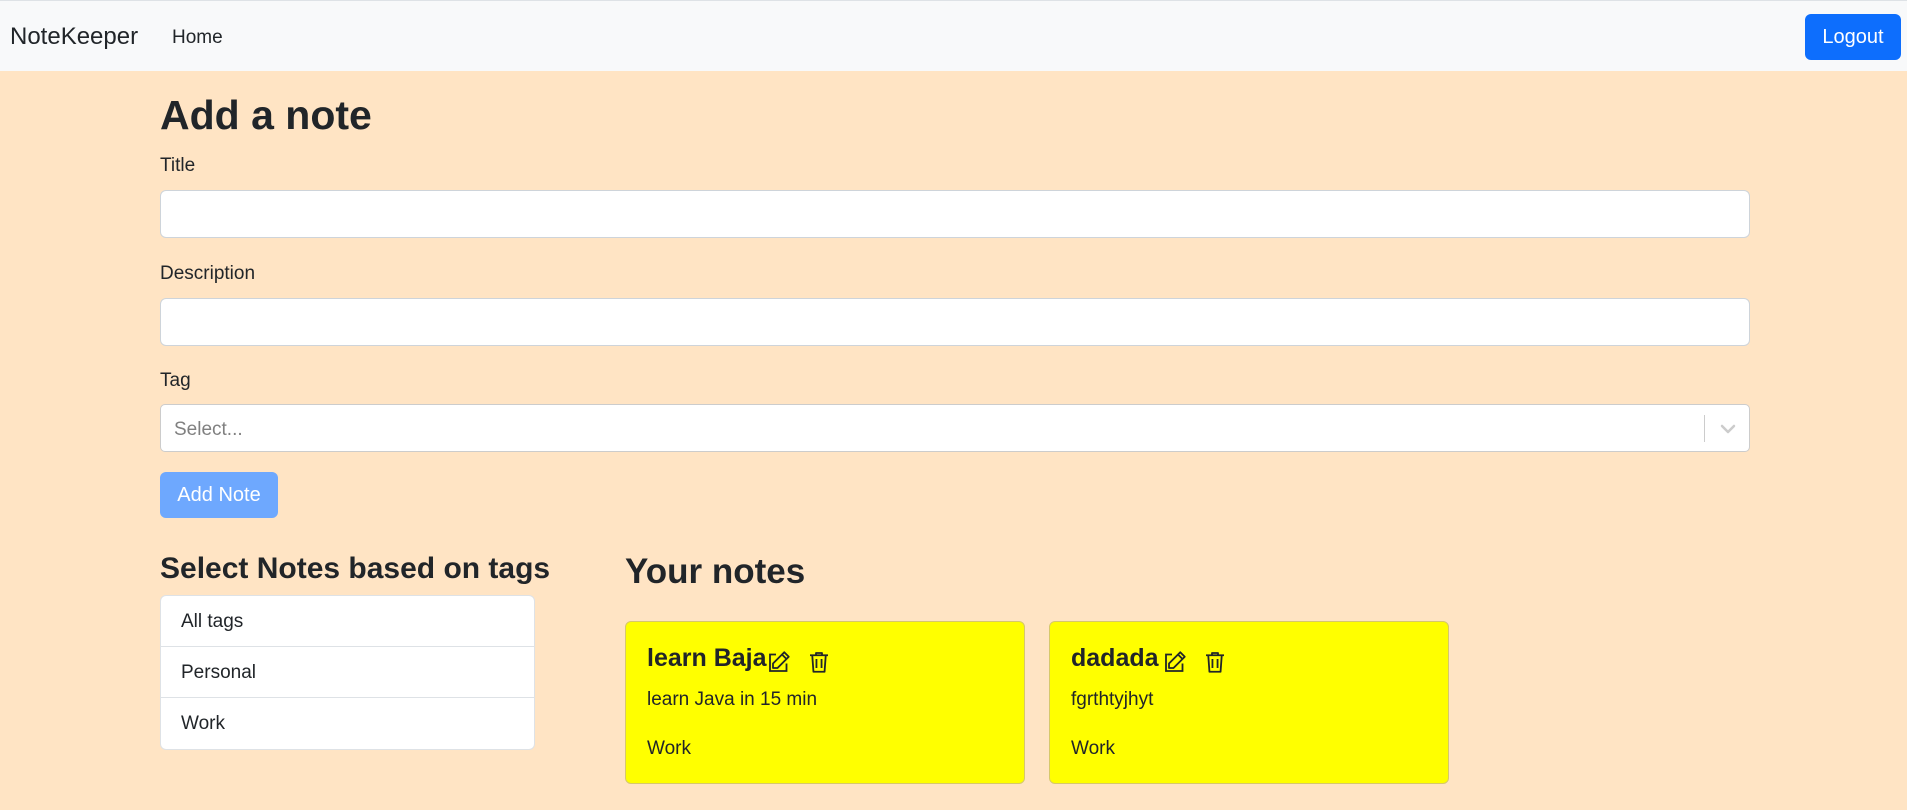 The height and width of the screenshot is (810, 1907). Describe the element at coordinates (707, 658) in the screenshot. I see `note-title: learn Baja` at that location.